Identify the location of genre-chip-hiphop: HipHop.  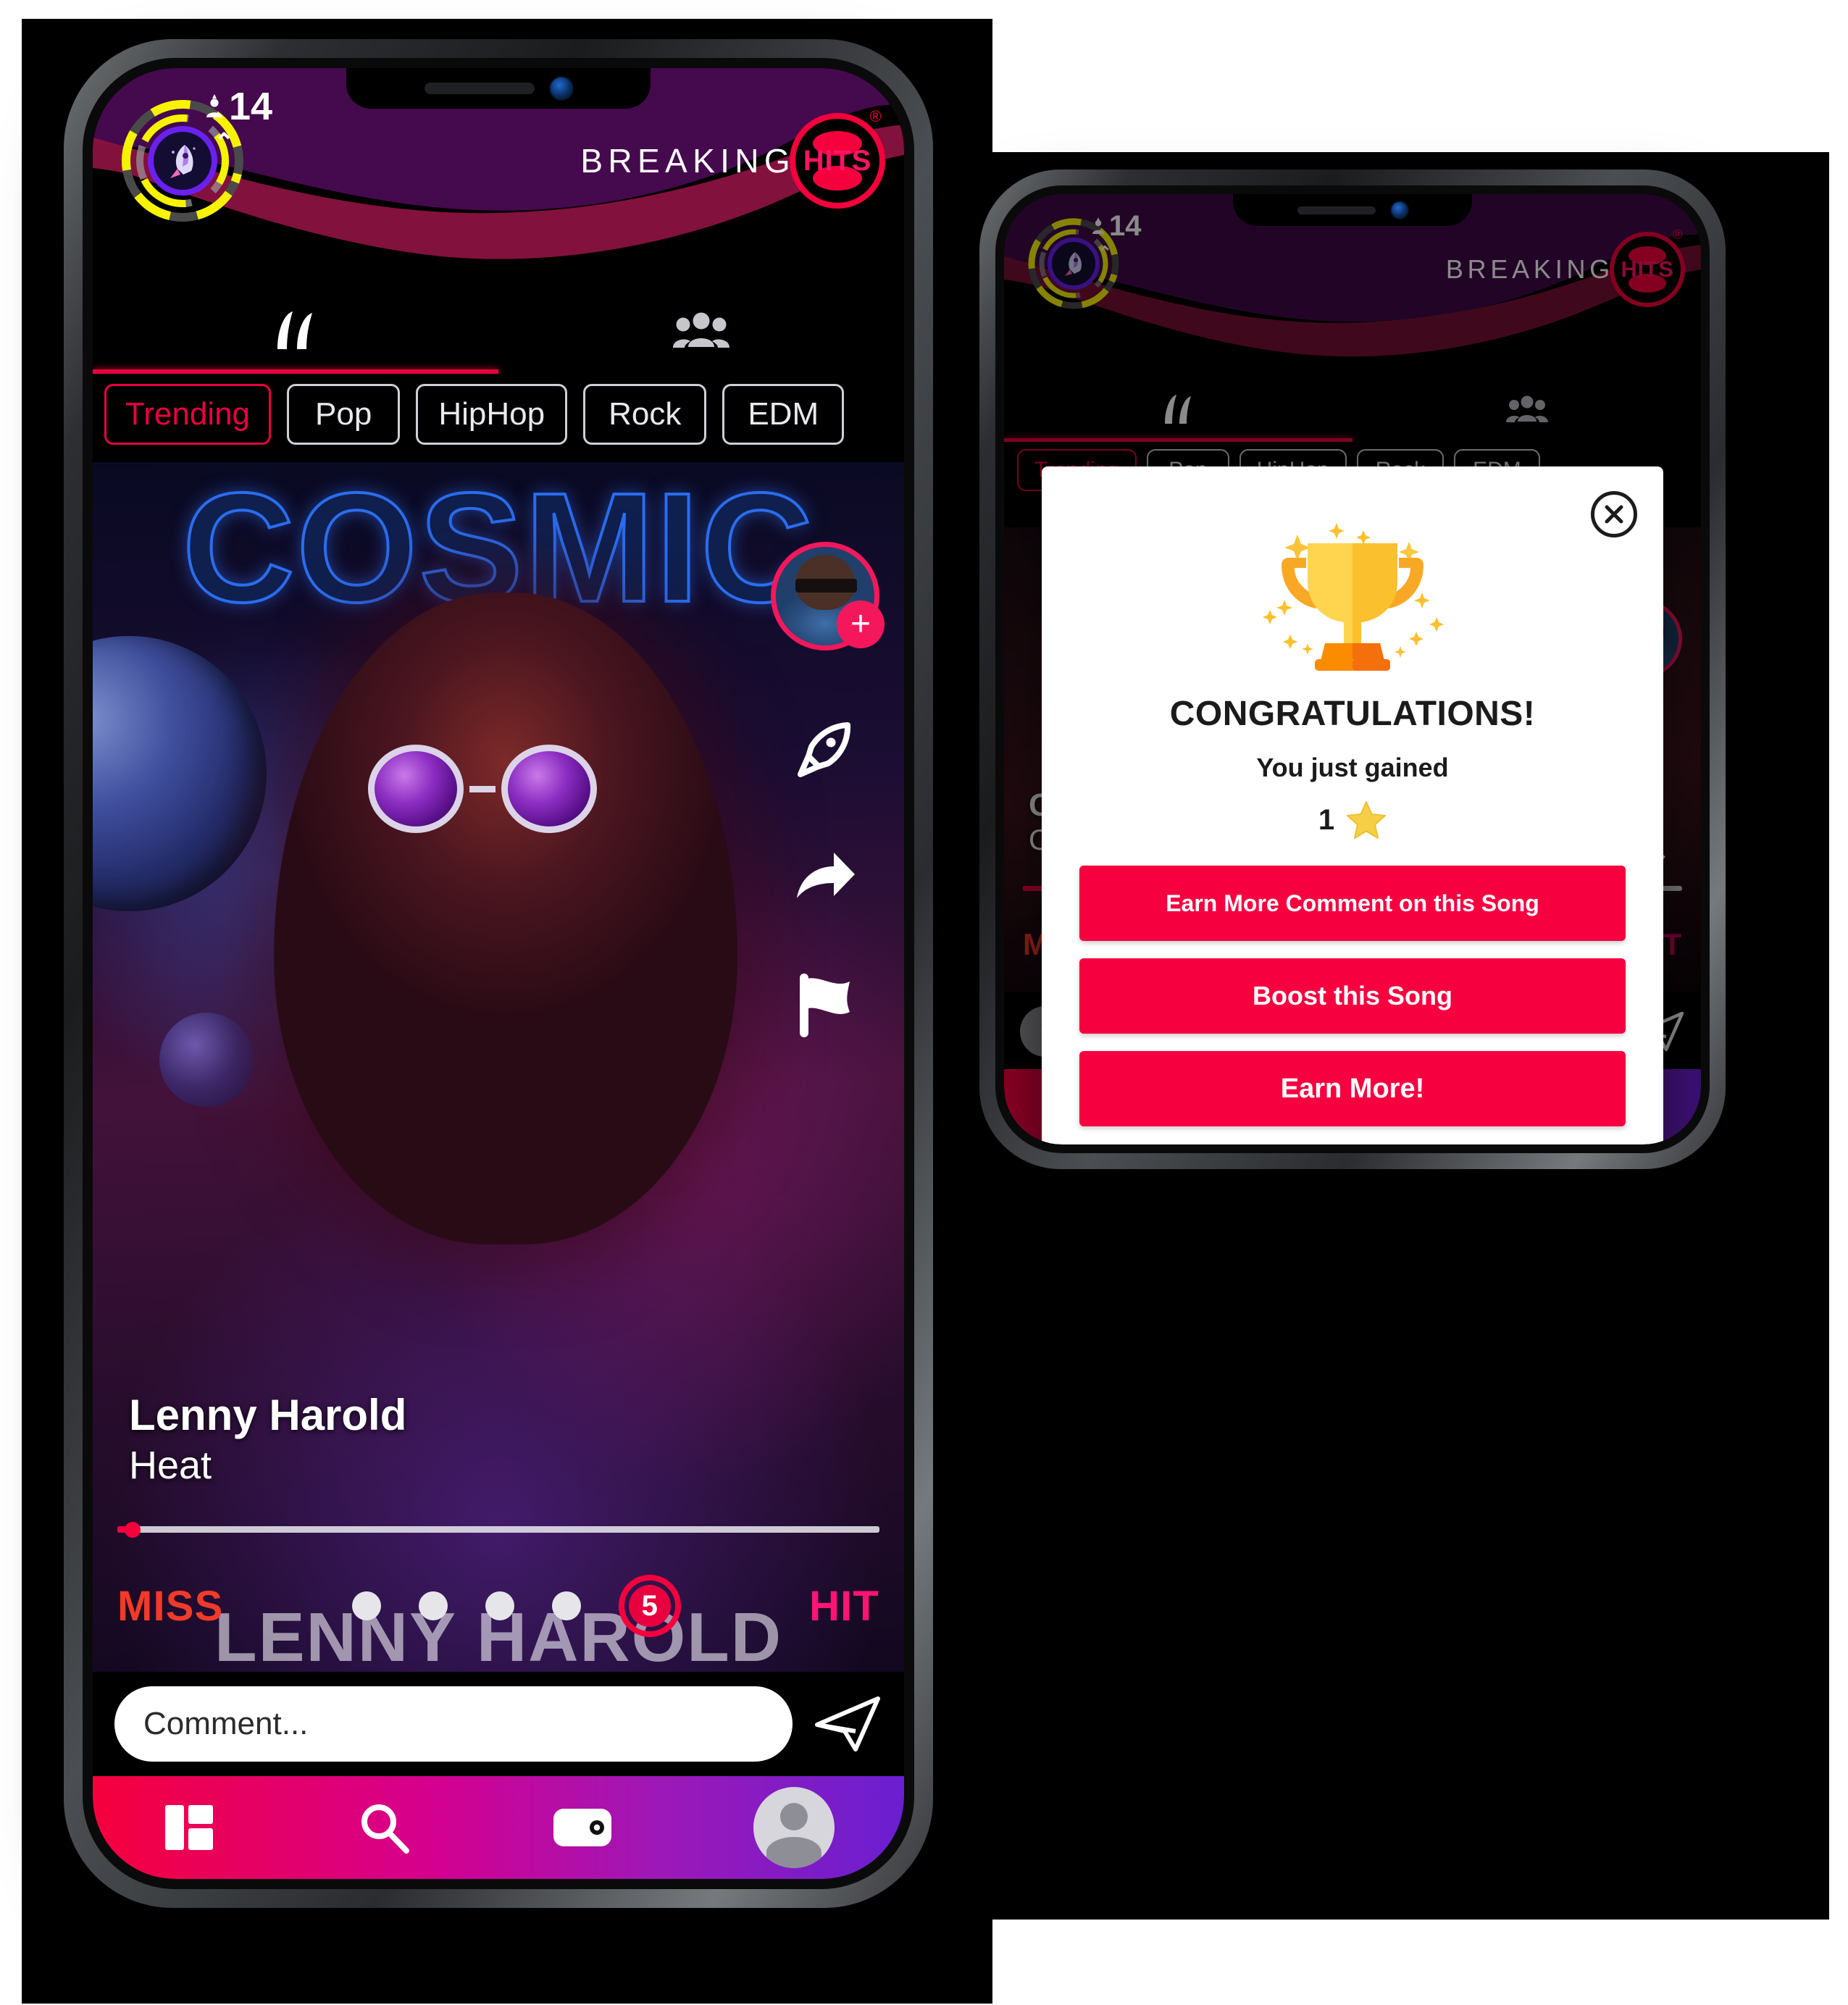
(492, 415).